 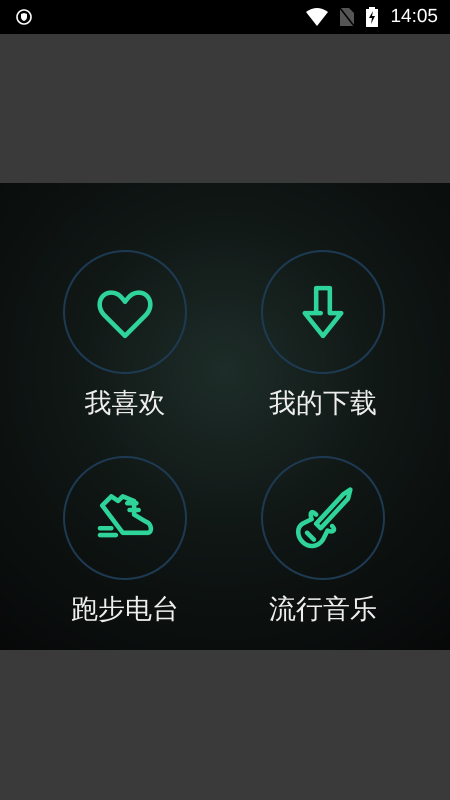 What do you see at coordinates (323, 404) in the screenshot?
I see `menu-label: 我的下载` at bounding box center [323, 404].